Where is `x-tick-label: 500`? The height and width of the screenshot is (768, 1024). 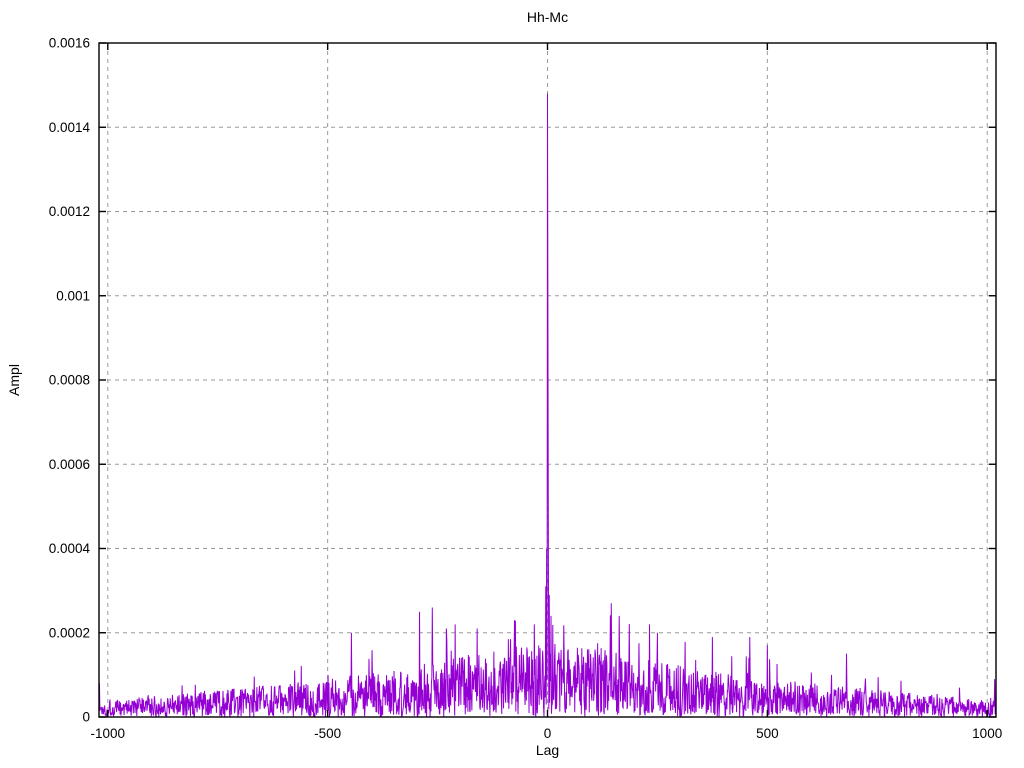
x-tick-label: 500 is located at coordinates (767, 733).